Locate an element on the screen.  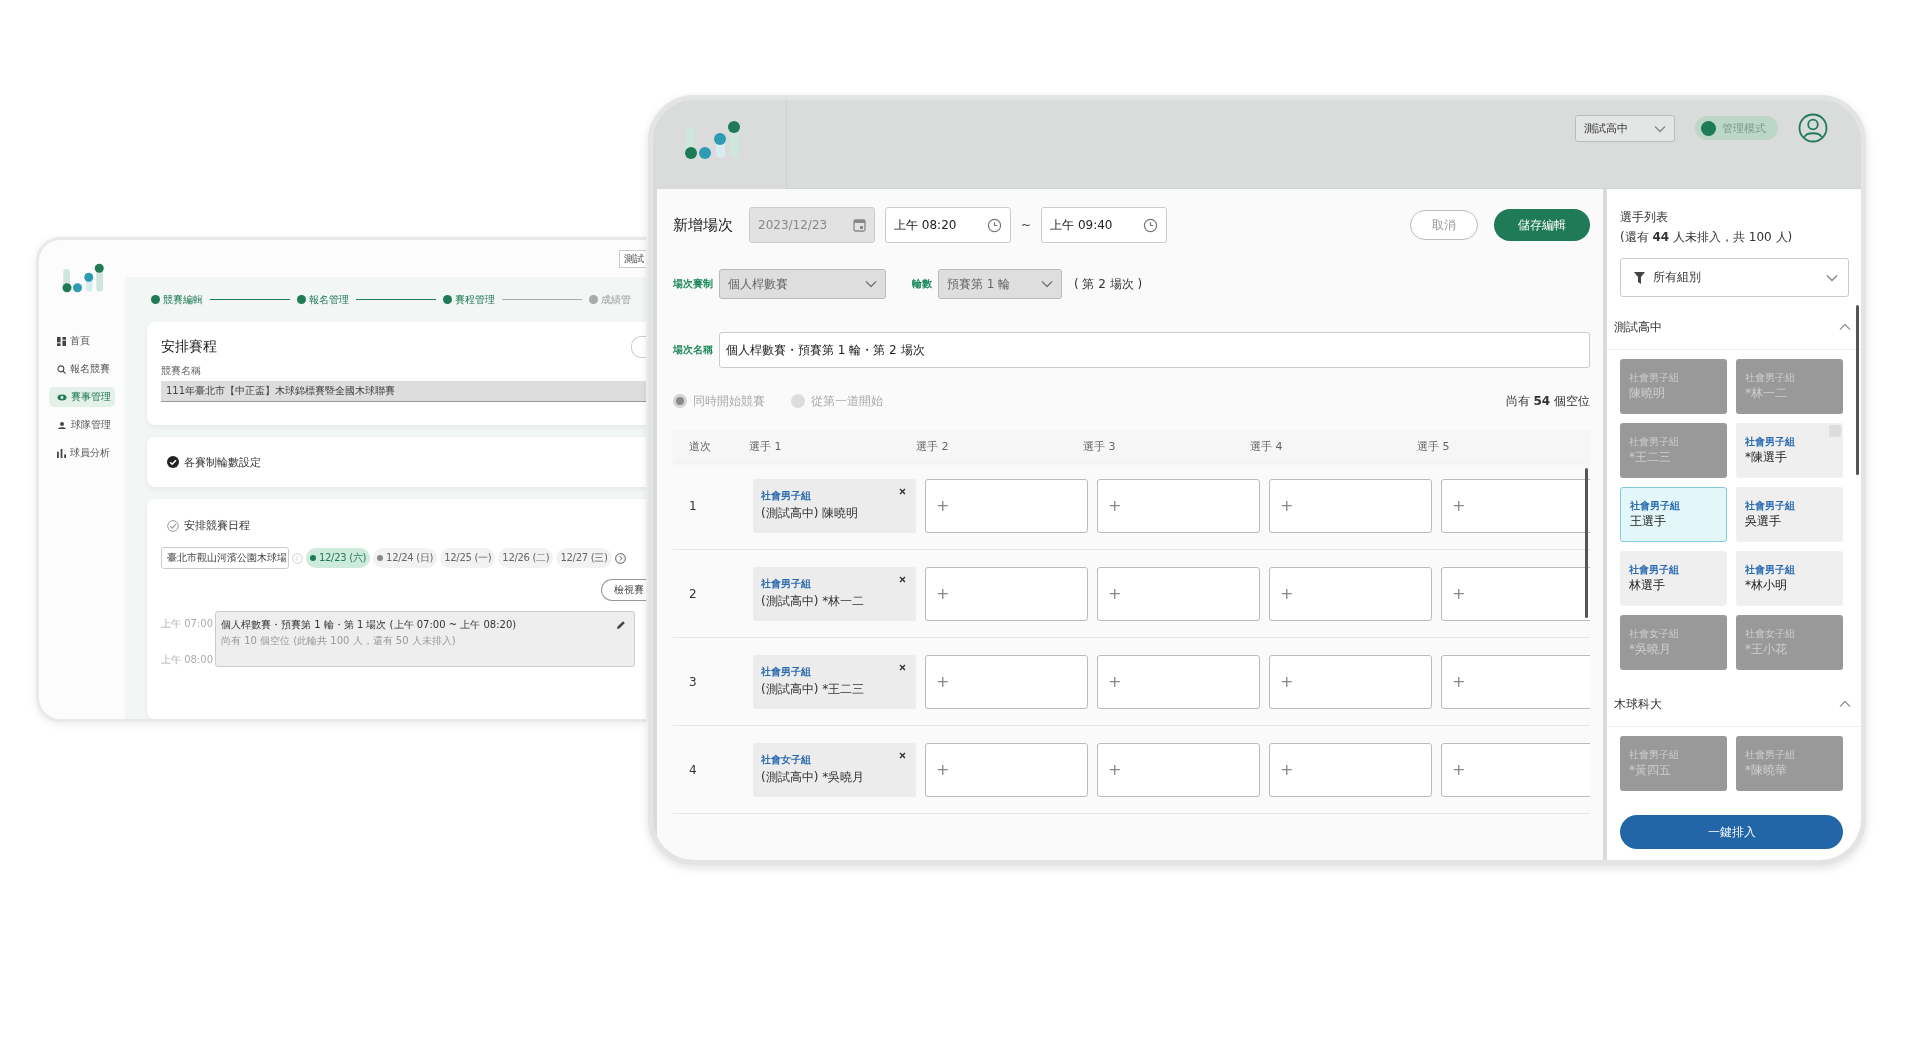
column-header: 選手 4 is located at coordinates (1267, 446).